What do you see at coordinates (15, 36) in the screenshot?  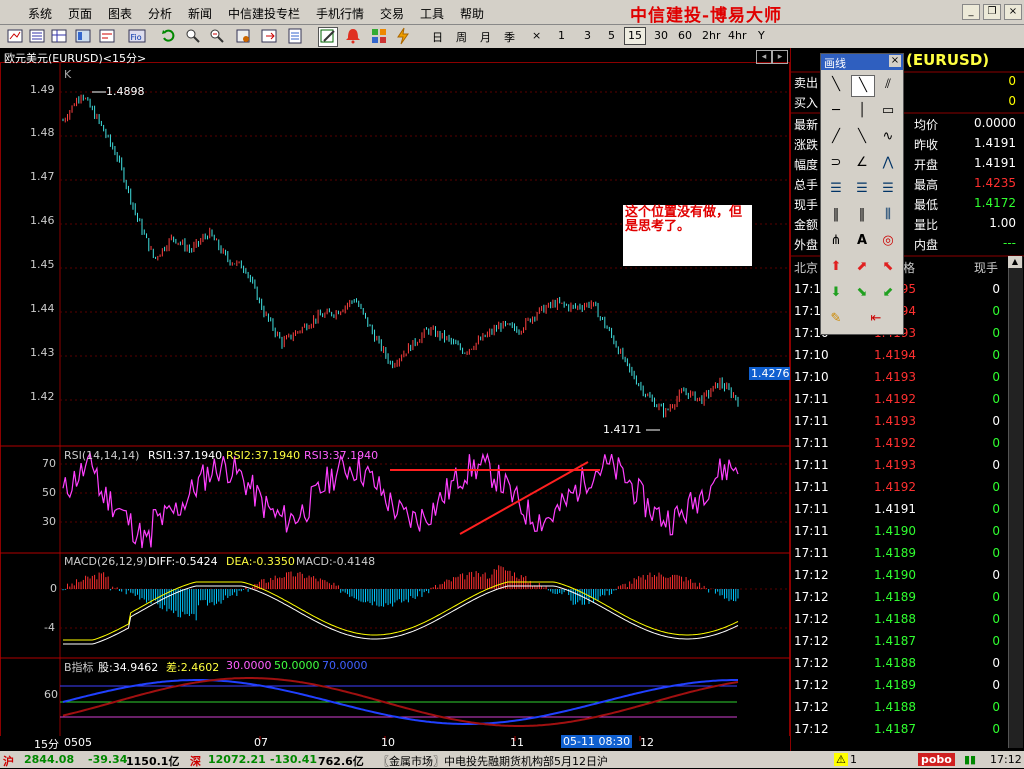 I see `chart-icon` at bounding box center [15, 36].